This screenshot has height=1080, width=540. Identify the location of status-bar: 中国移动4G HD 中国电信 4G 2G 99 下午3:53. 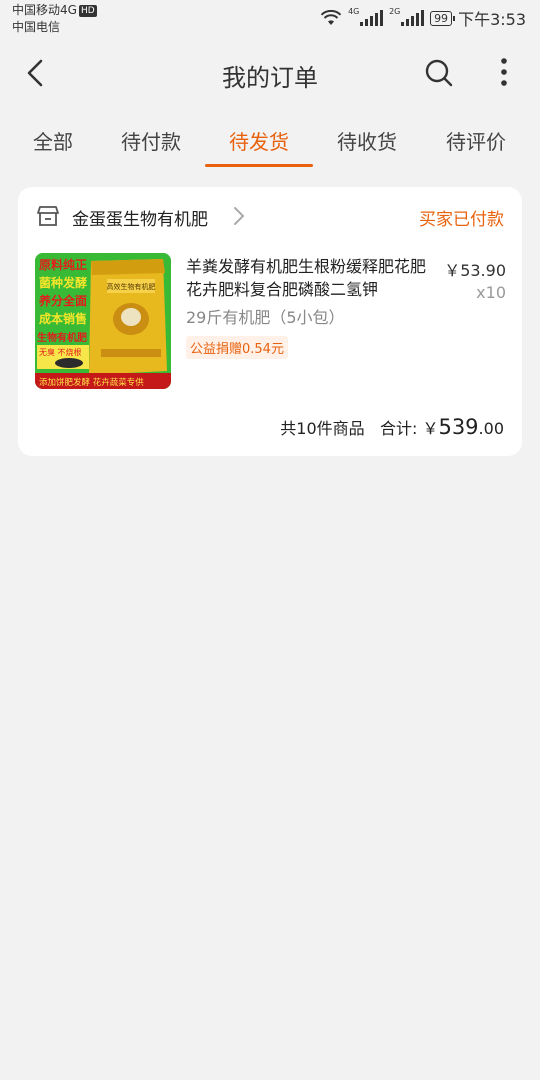
(270, 20).